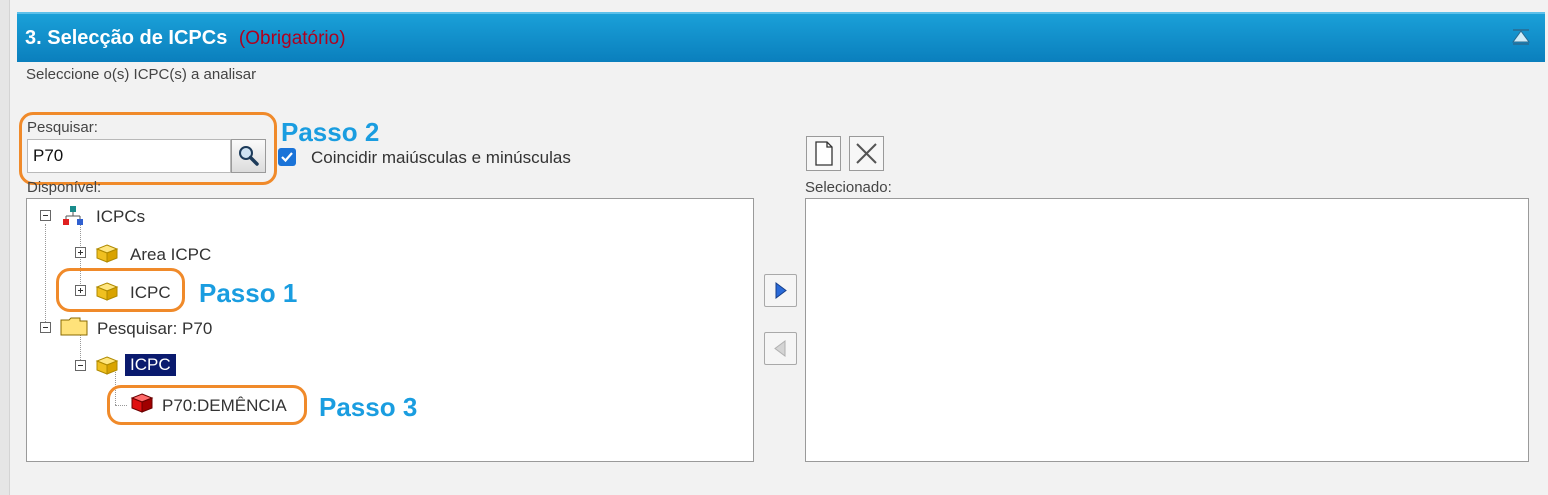 The image size is (1548, 495). I want to click on new-button, so click(823, 153).